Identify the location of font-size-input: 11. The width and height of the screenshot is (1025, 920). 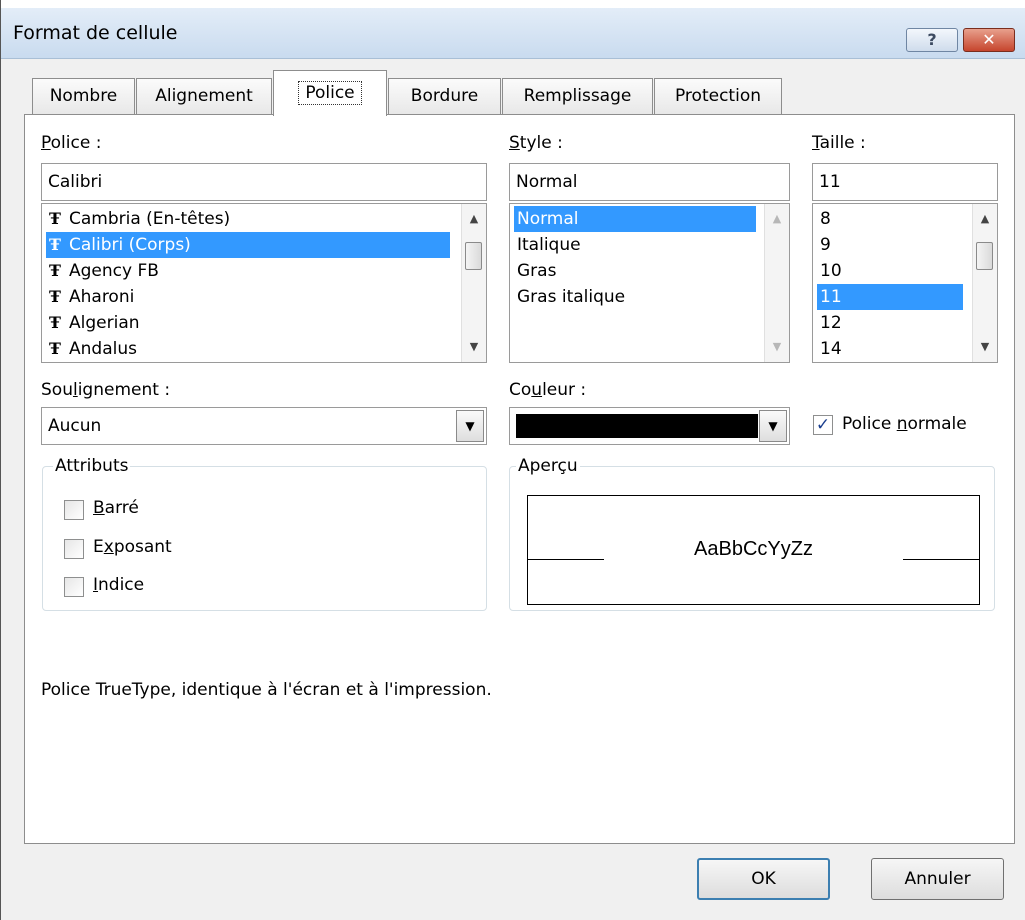
(905, 182).